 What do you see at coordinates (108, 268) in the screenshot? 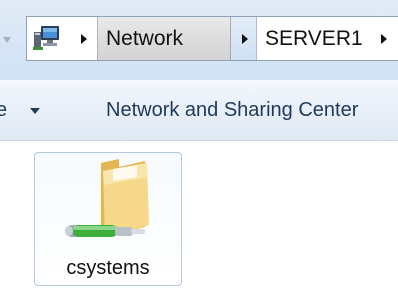
I see `shared-folder-label: csystems` at bounding box center [108, 268].